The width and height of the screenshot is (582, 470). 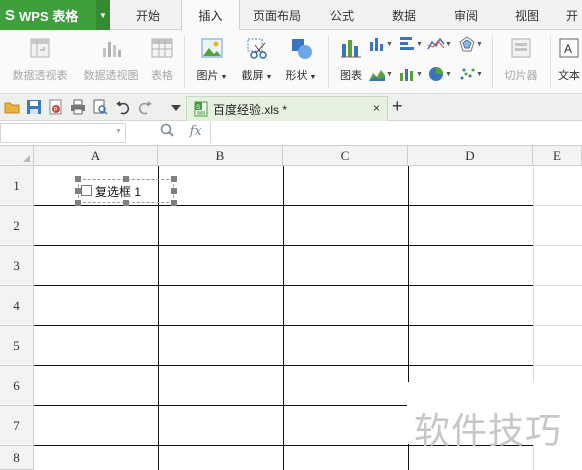 I want to click on column-header-d: D, so click(x=470, y=156).